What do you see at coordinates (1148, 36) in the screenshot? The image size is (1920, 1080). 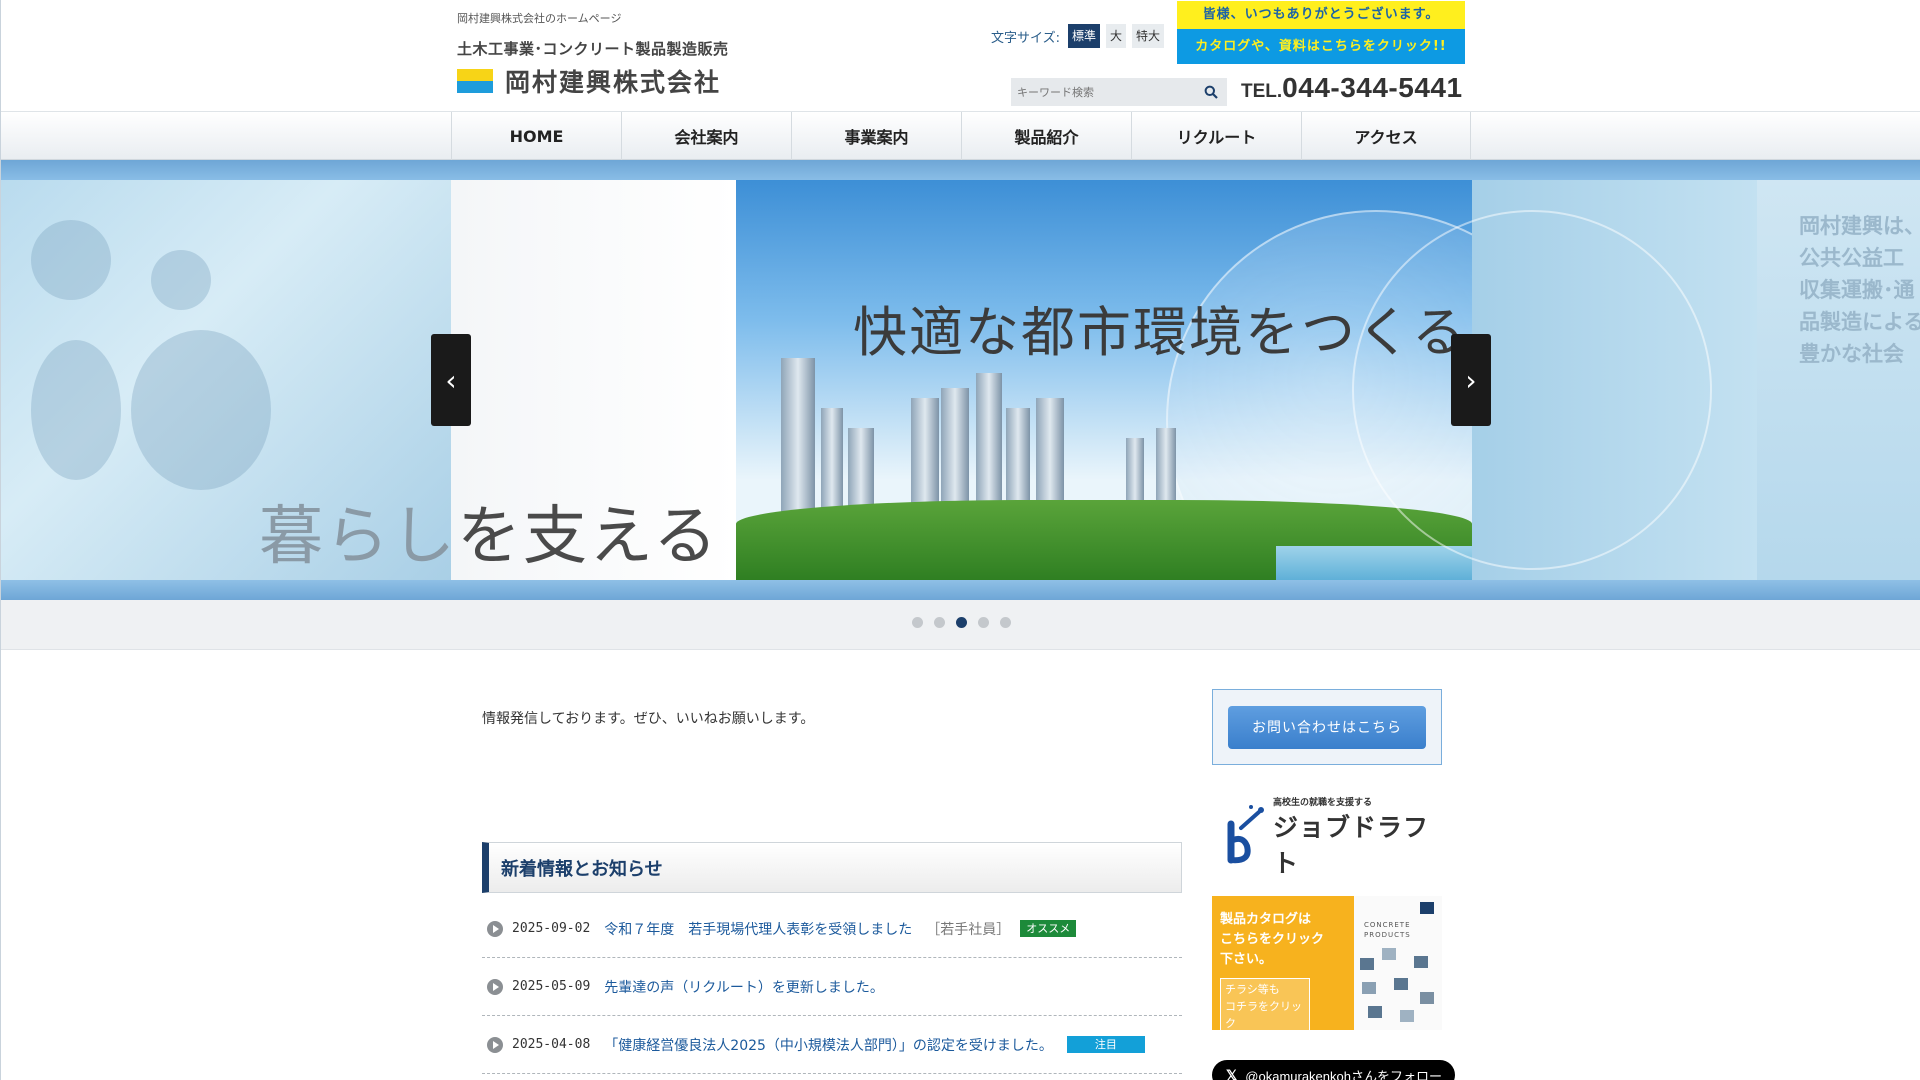 I see `font-size-xlarge-button: 特大` at bounding box center [1148, 36].